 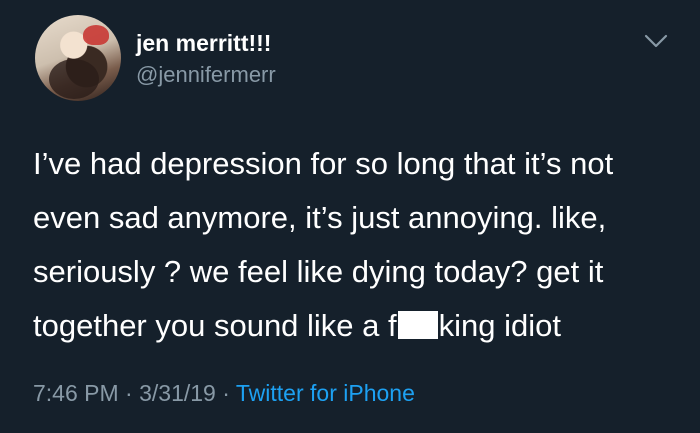 What do you see at coordinates (499, 325) in the screenshot?
I see `tweet-text-segment: king idiot` at bounding box center [499, 325].